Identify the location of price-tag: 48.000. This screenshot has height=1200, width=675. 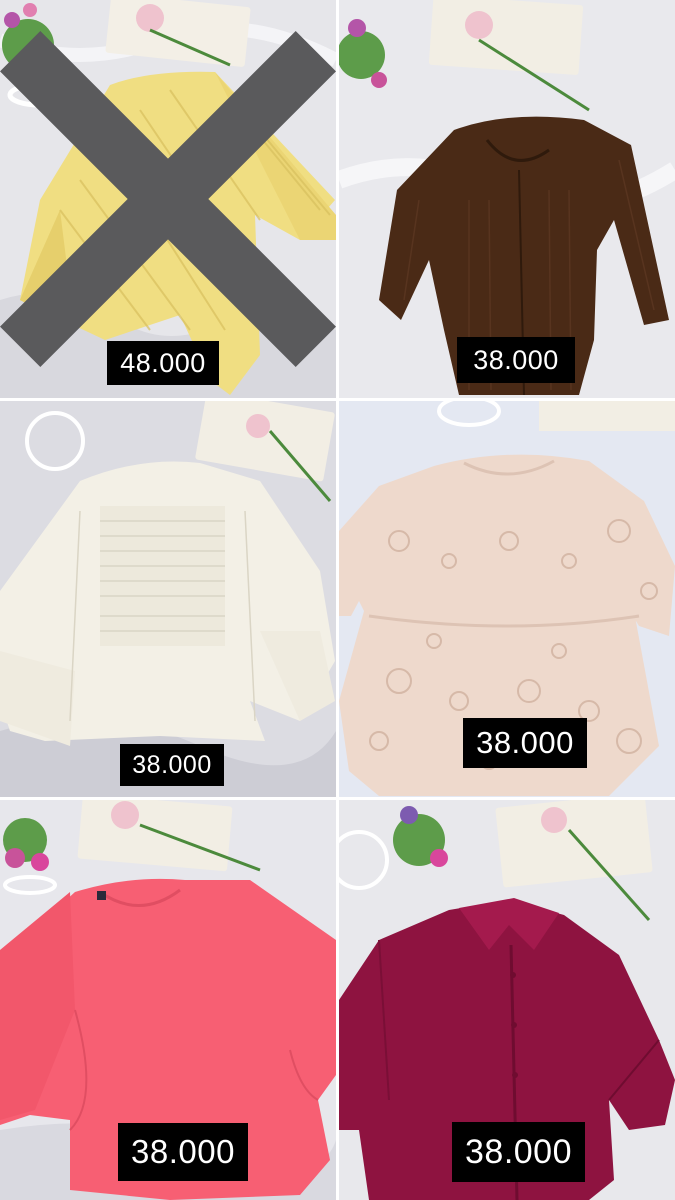
(163, 363).